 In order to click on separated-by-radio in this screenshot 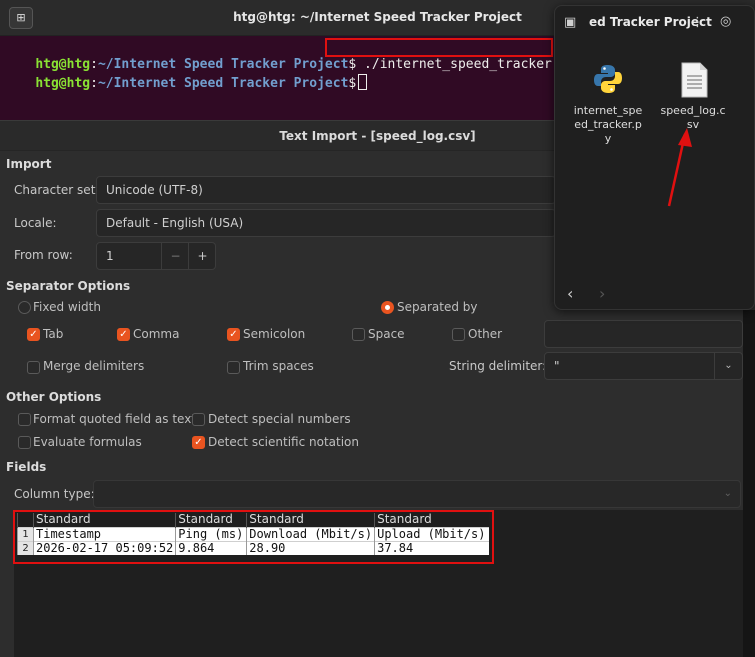, I will do `click(387, 307)`.